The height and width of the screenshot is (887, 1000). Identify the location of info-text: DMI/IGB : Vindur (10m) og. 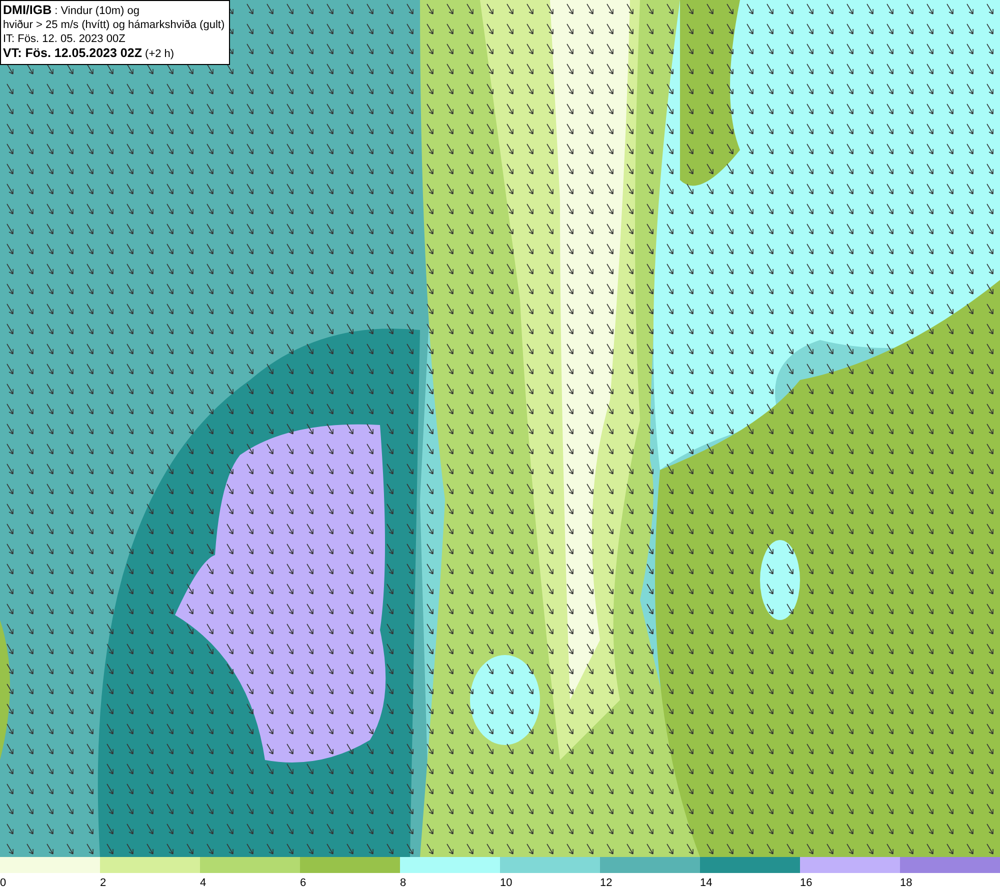
(71, 10).